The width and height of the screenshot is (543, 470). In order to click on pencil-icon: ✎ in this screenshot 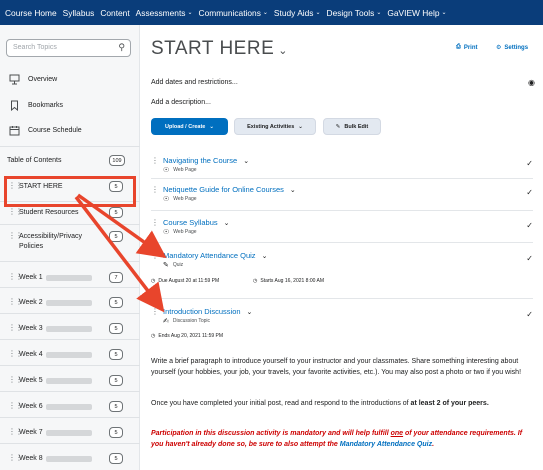, I will do `click(338, 126)`.